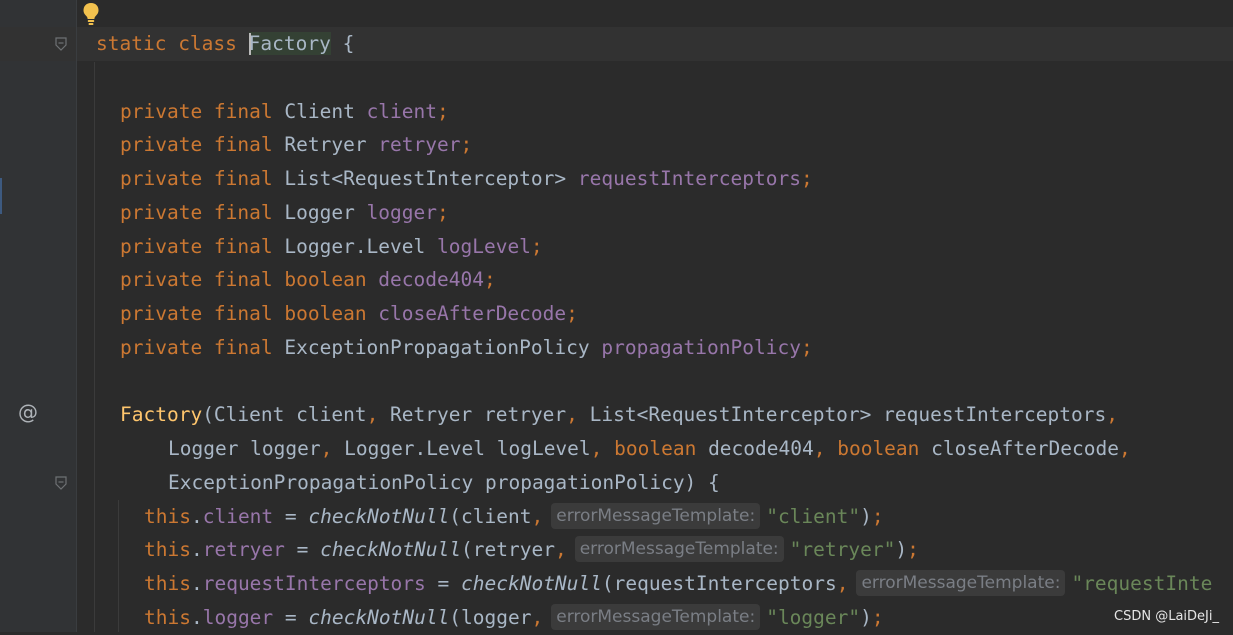  I want to click on code-token: (client, so click(490, 516).